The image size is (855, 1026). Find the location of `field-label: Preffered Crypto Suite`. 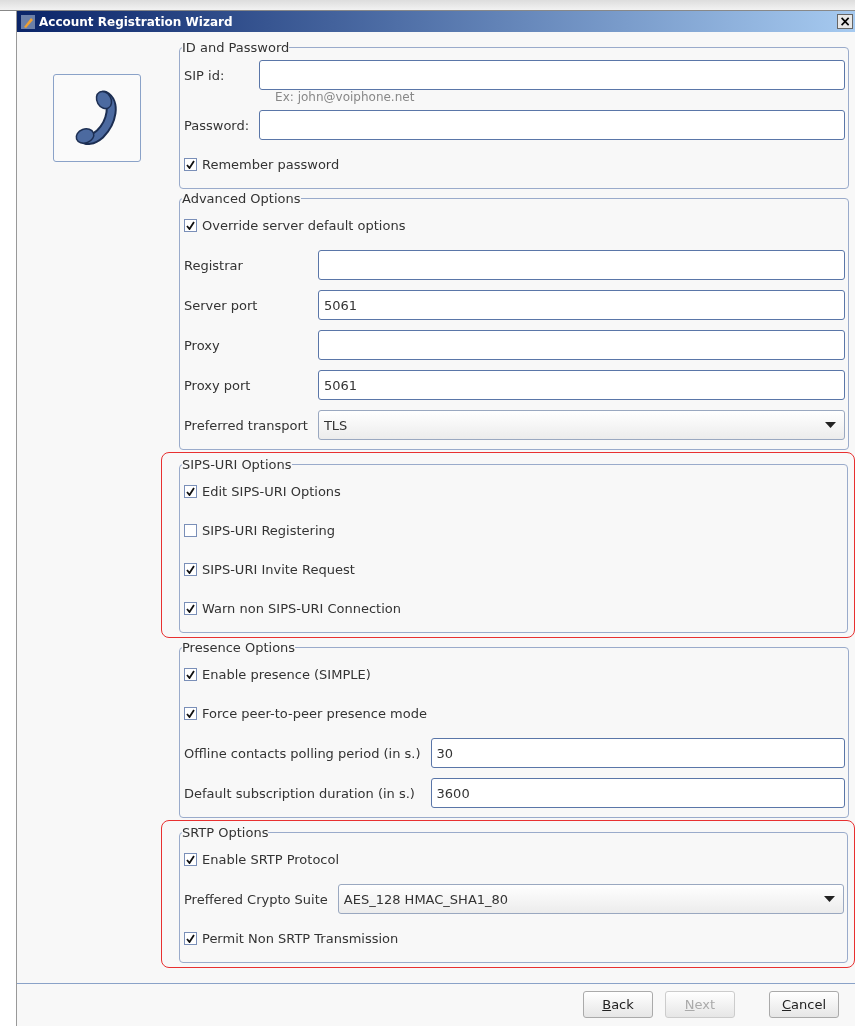

field-label: Preffered Crypto Suite is located at coordinates (256, 899).